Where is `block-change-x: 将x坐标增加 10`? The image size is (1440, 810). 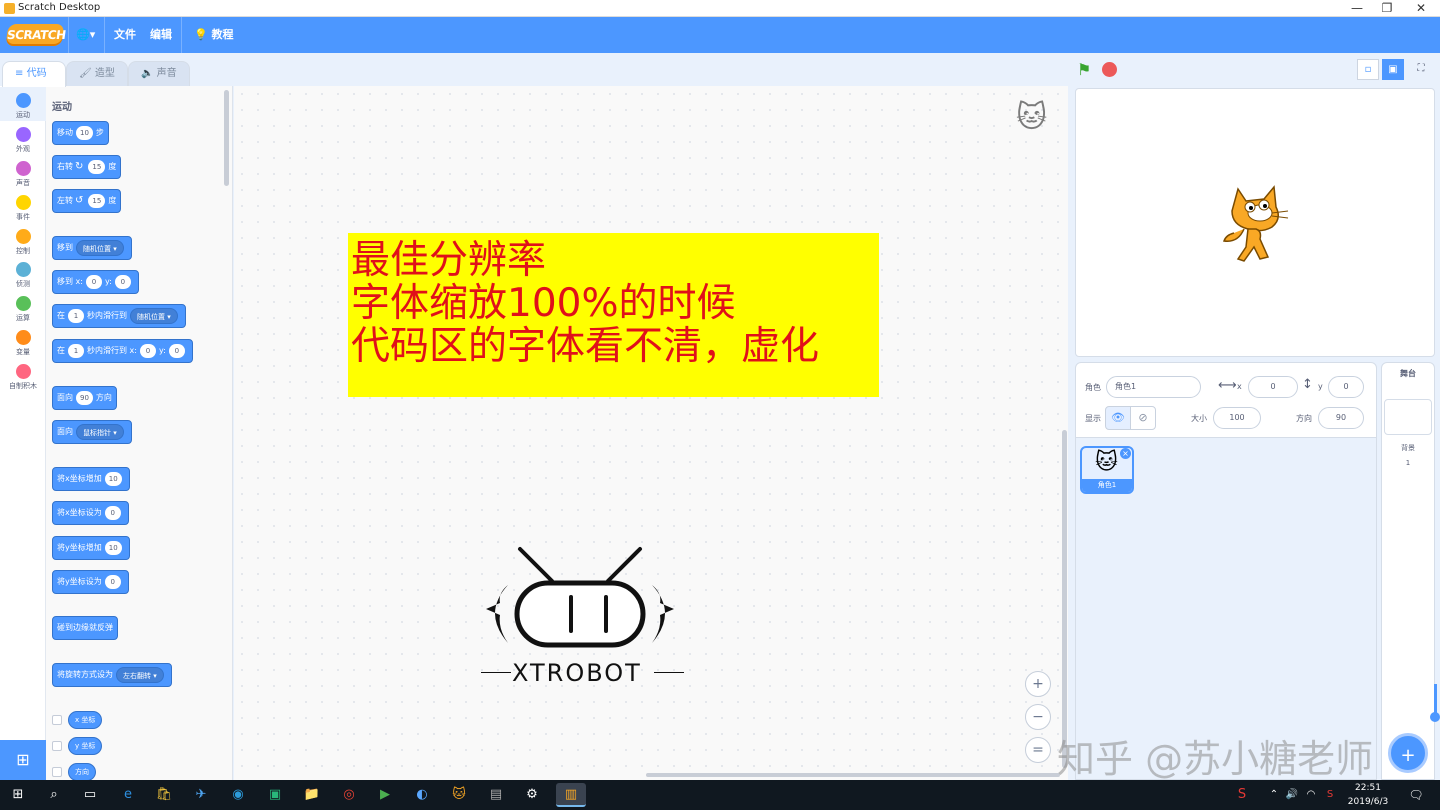
block-change-x: 将x坐标增加 10 is located at coordinates (91, 479).